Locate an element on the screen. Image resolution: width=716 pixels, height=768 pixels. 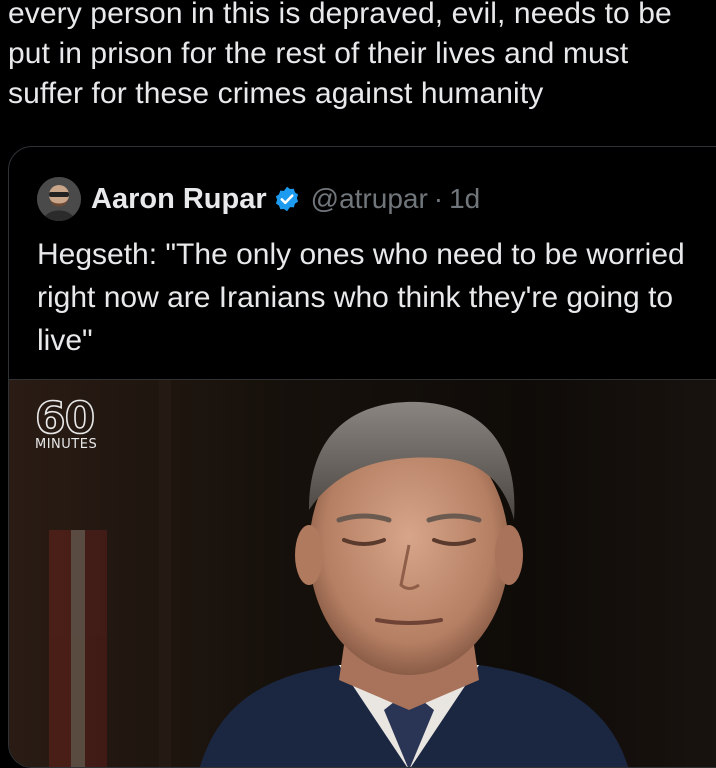
logo-number: 60 is located at coordinates (65, 418).